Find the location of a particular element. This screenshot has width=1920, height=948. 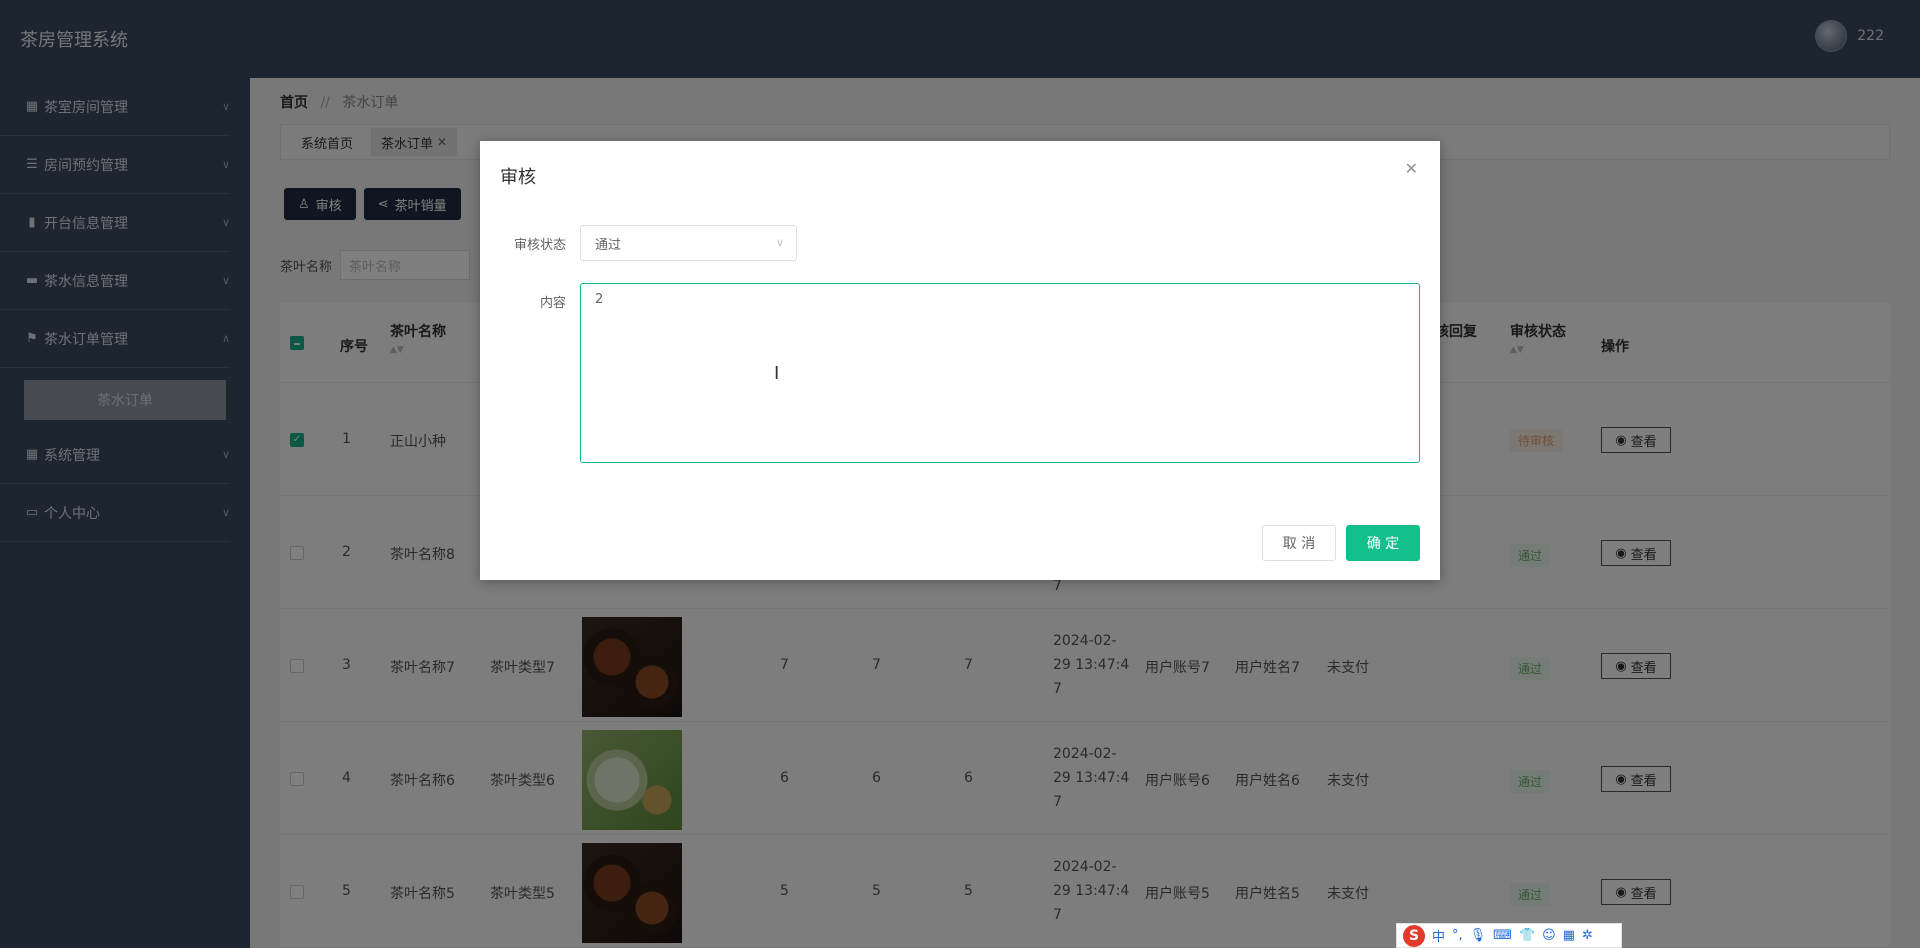

status-select-value: 通过 is located at coordinates (608, 245).